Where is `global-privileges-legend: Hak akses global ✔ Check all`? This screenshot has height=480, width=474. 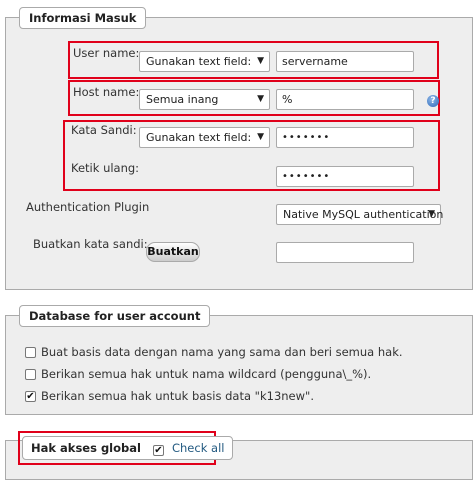 global-privileges-legend: Hak akses global ✔ Check all is located at coordinates (128, 448).